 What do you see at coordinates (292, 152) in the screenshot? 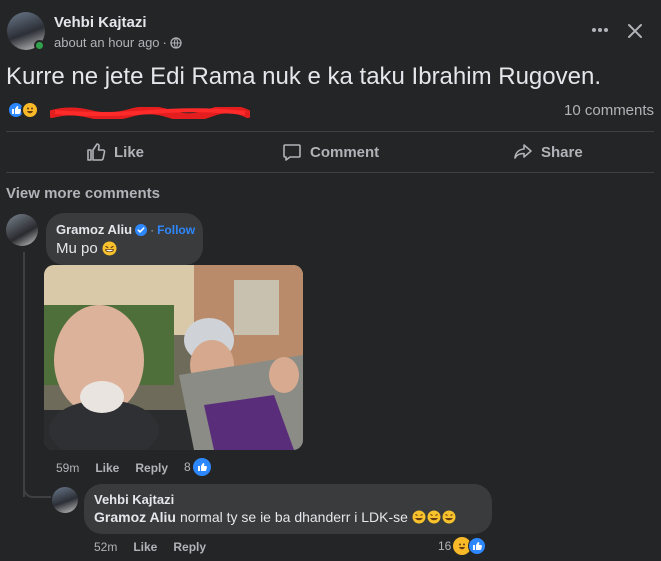
I see `comment-icon` at bounding box center [292, 152].